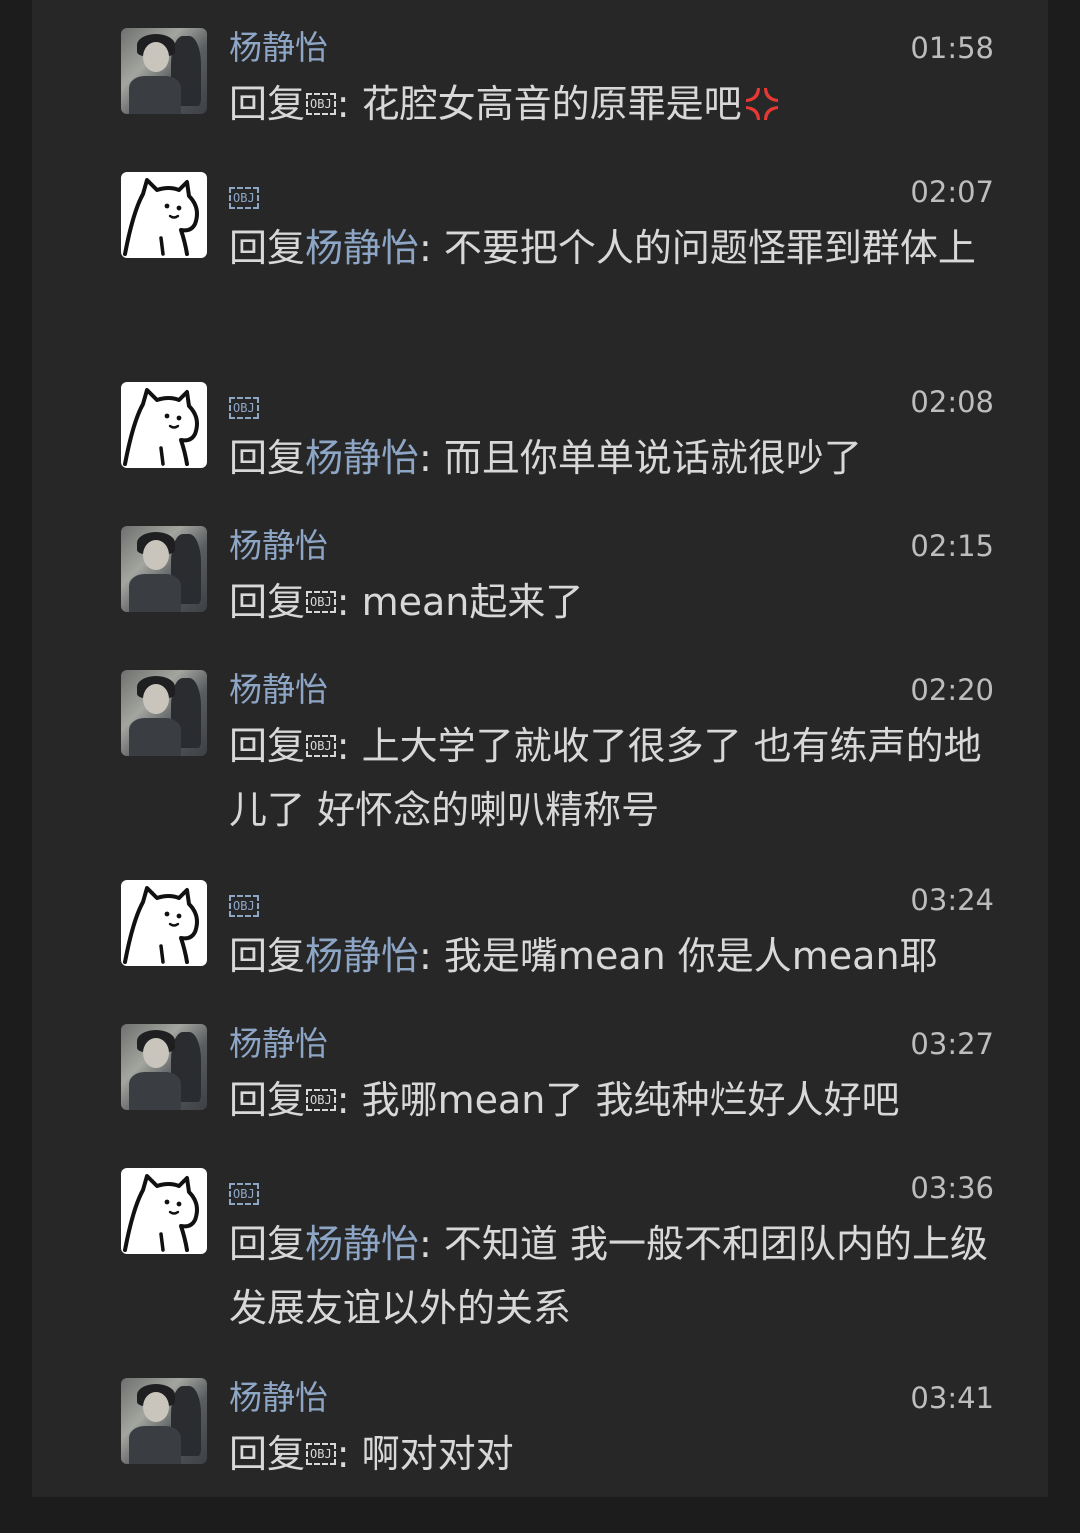  I want to click on message-time: 03:24, so click(952, 900).